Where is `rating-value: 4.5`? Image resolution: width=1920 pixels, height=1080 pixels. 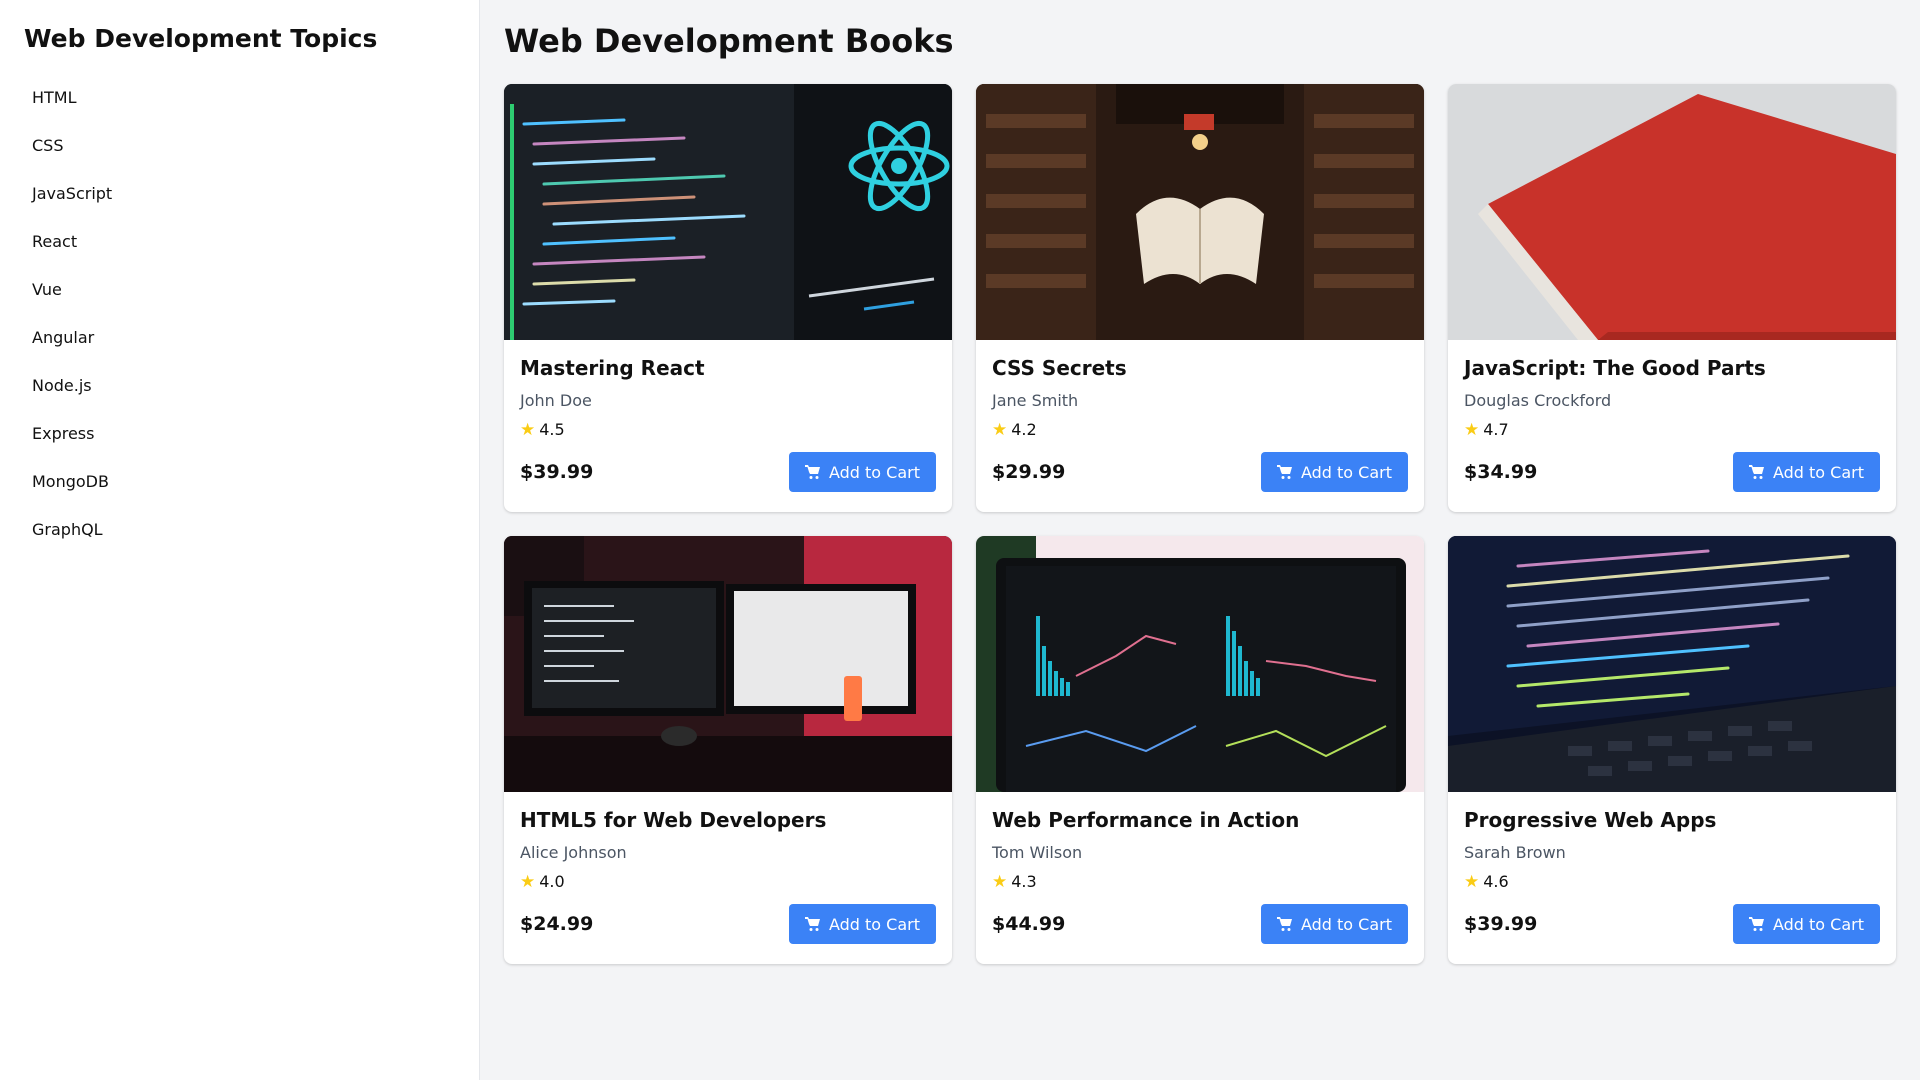
rating-value: 4.5 is located at coordinates (552, 429).